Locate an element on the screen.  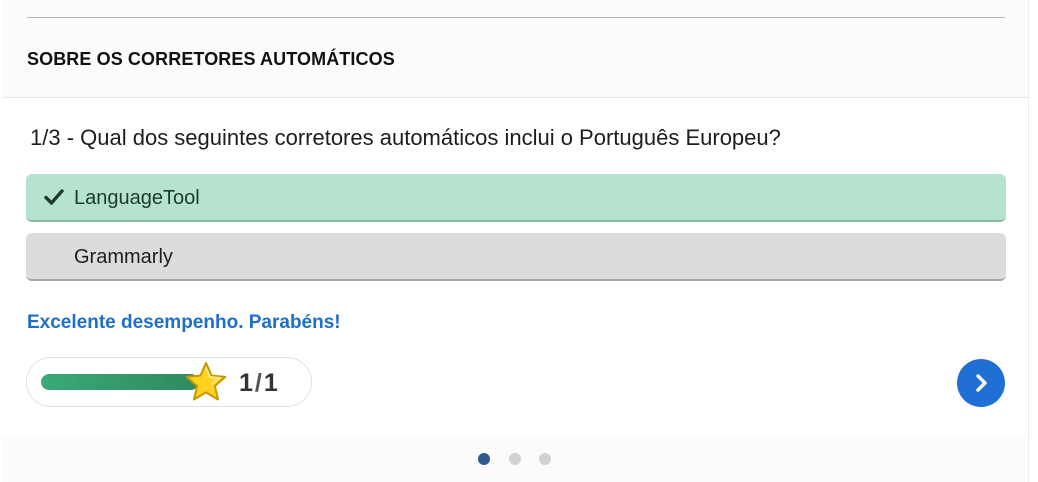
chevron-right-icon is located at coordinates (981, 383).